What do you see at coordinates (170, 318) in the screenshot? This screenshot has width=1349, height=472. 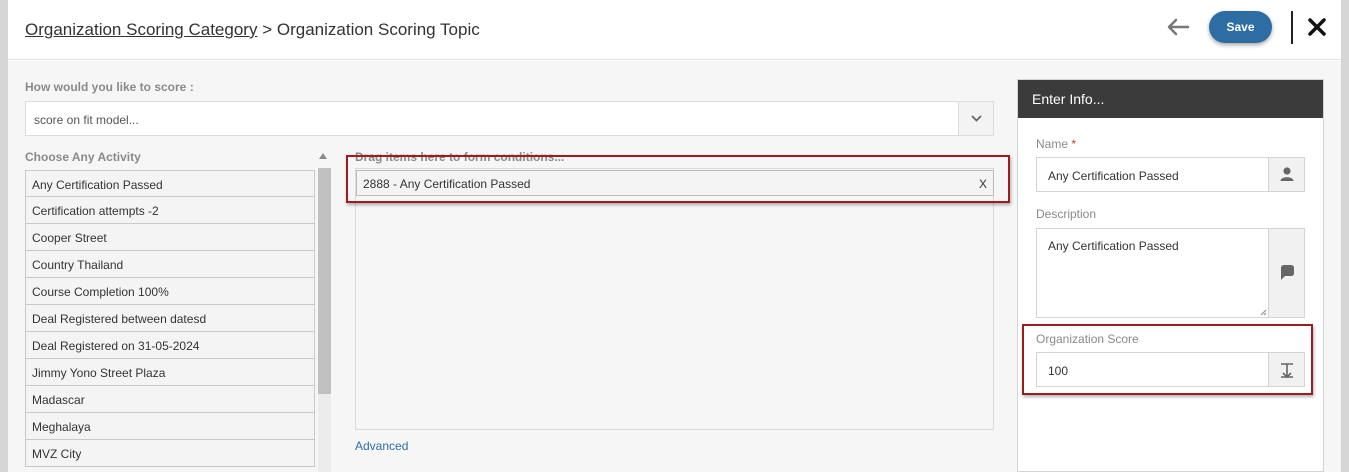 I see `activity-list-item: Deal Registered between datesd` at bounding box center [170, 318].